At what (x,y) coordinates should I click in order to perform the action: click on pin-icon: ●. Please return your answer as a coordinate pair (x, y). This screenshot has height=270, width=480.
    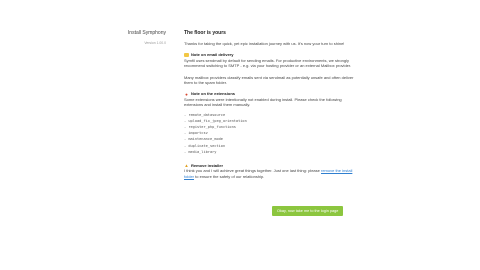
    Looking at the image, I should click on (186, 94).